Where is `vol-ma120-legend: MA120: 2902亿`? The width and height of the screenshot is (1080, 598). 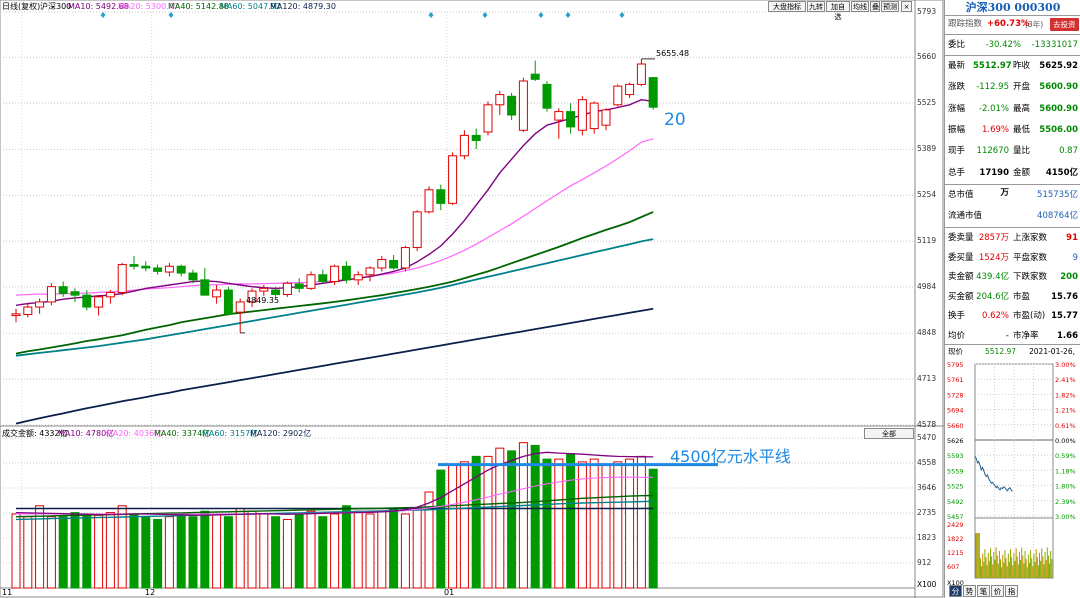 vol-ma120-legend: MA120: 2902亿 is located at coordinates (281, 433).